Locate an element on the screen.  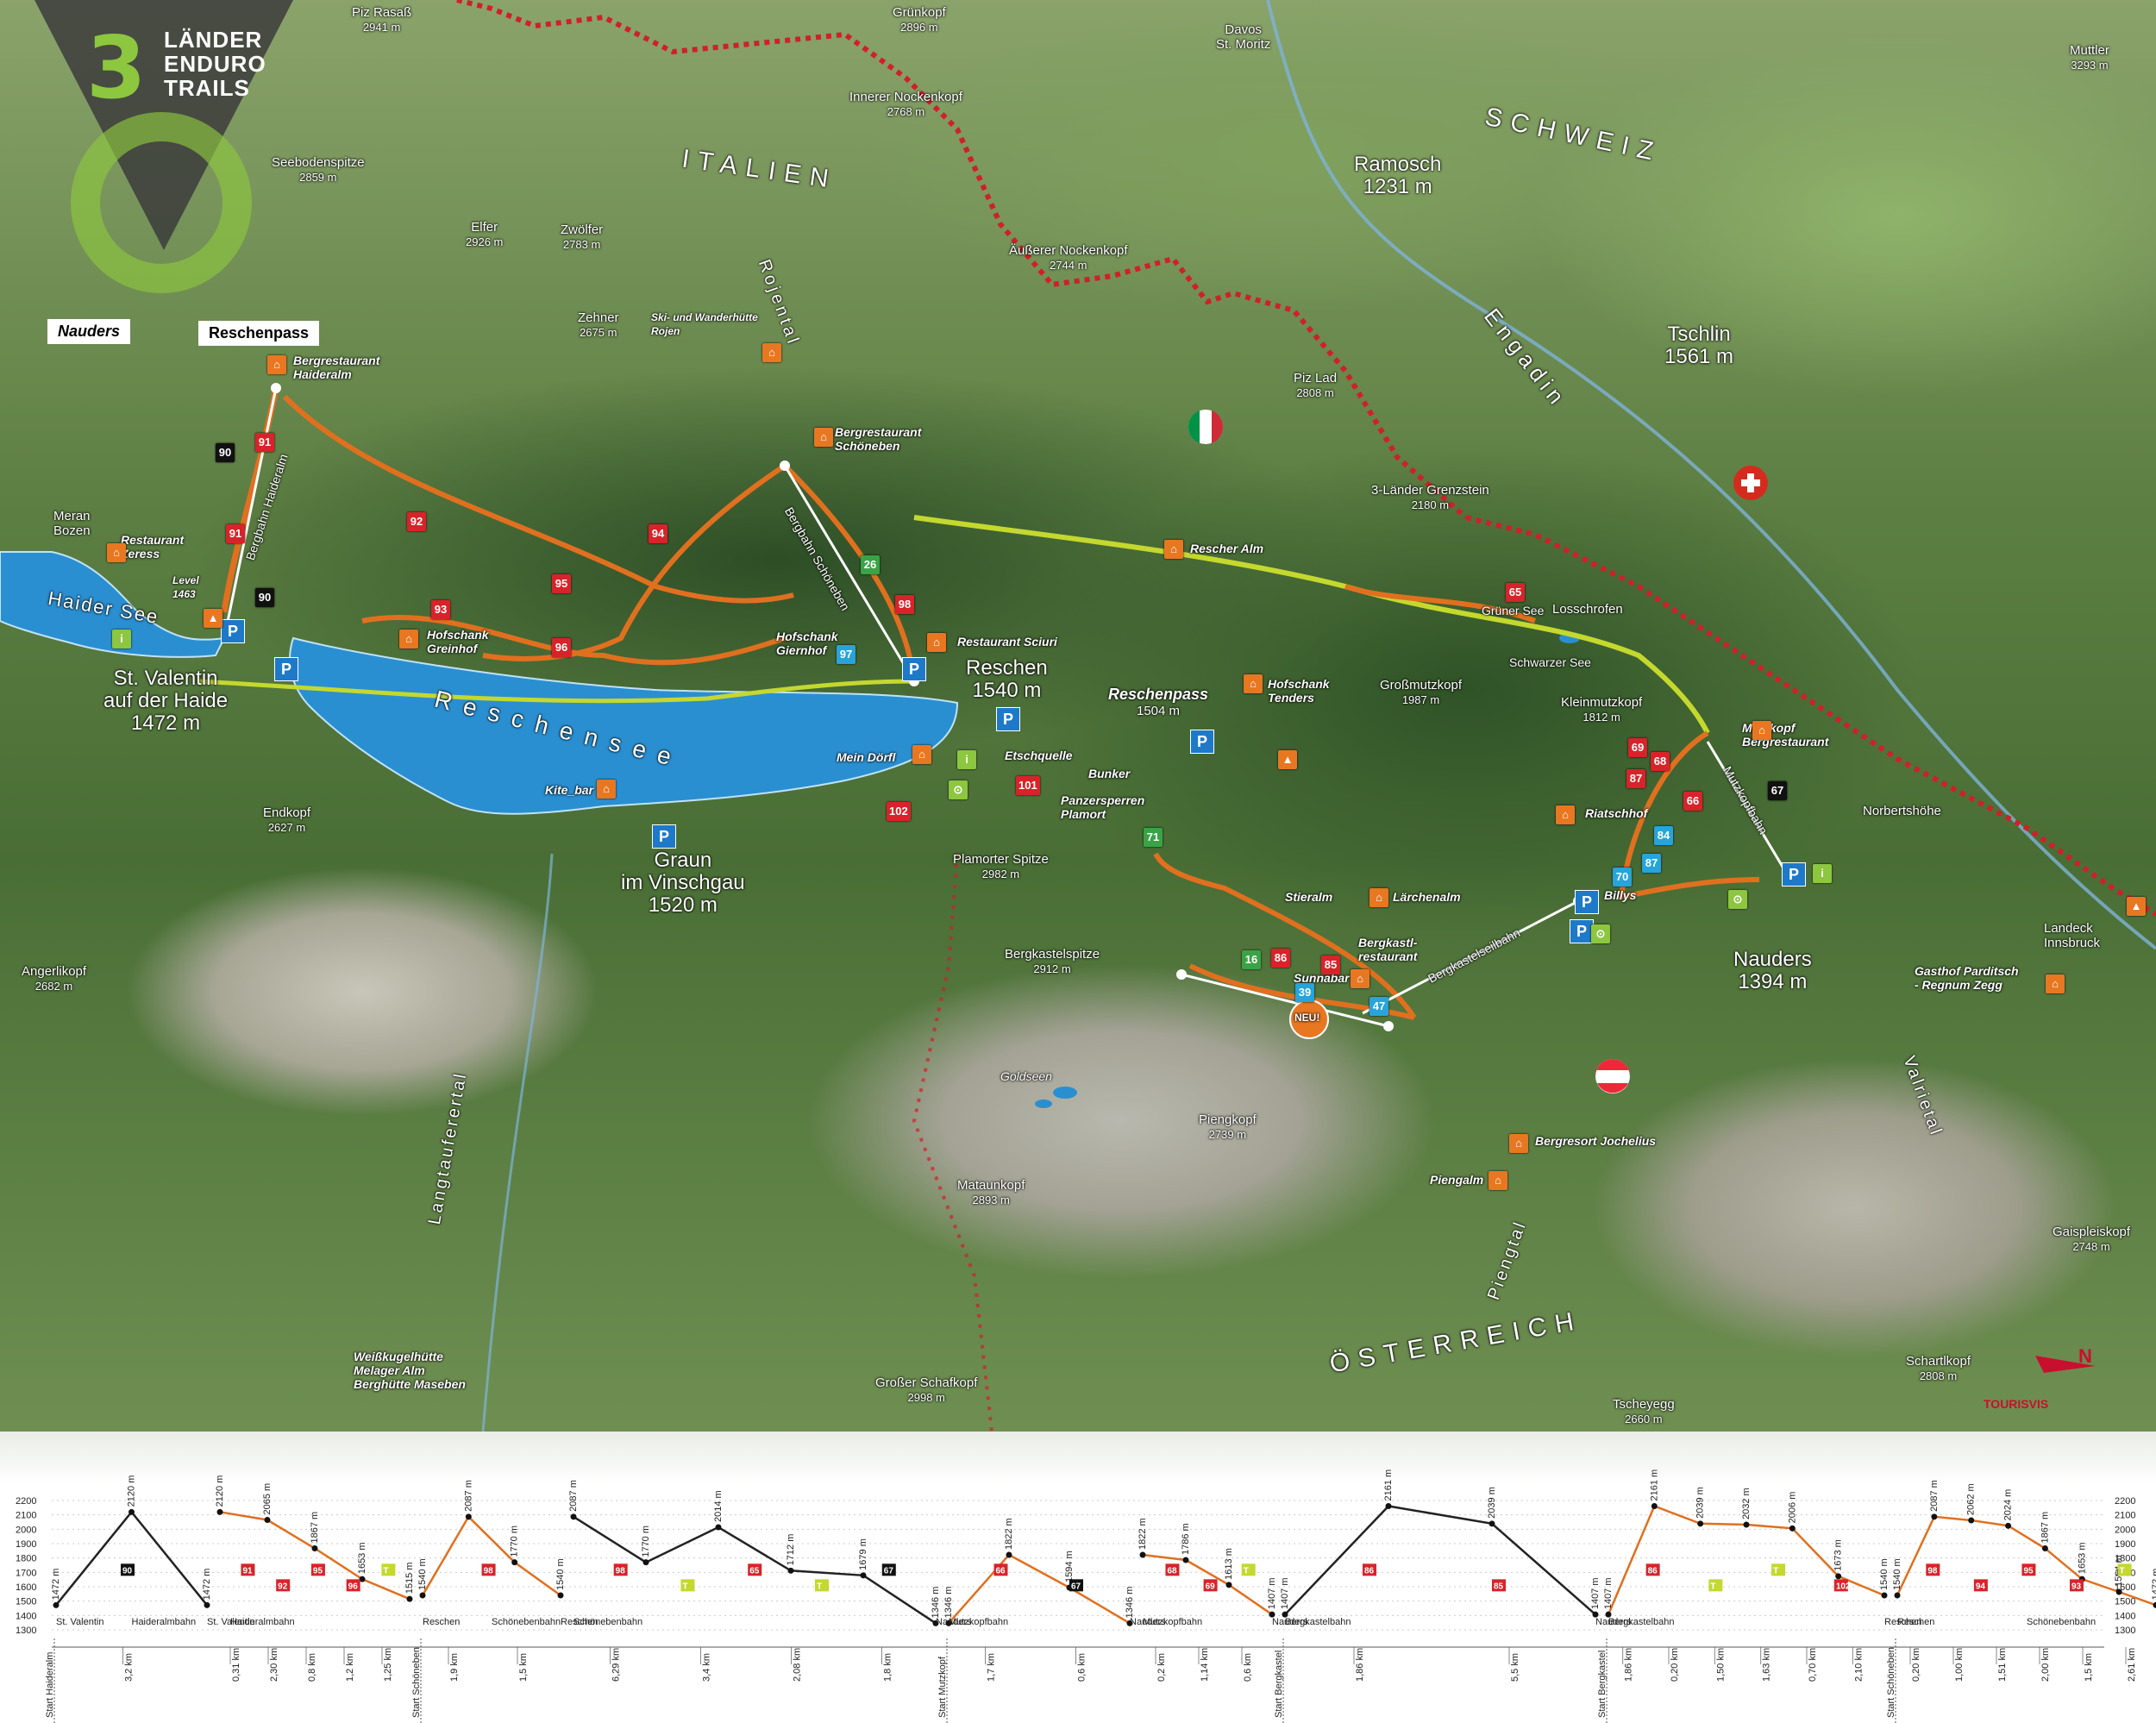
profile-trail-tag-label: 86 is located at coordinates (1653, 1571).